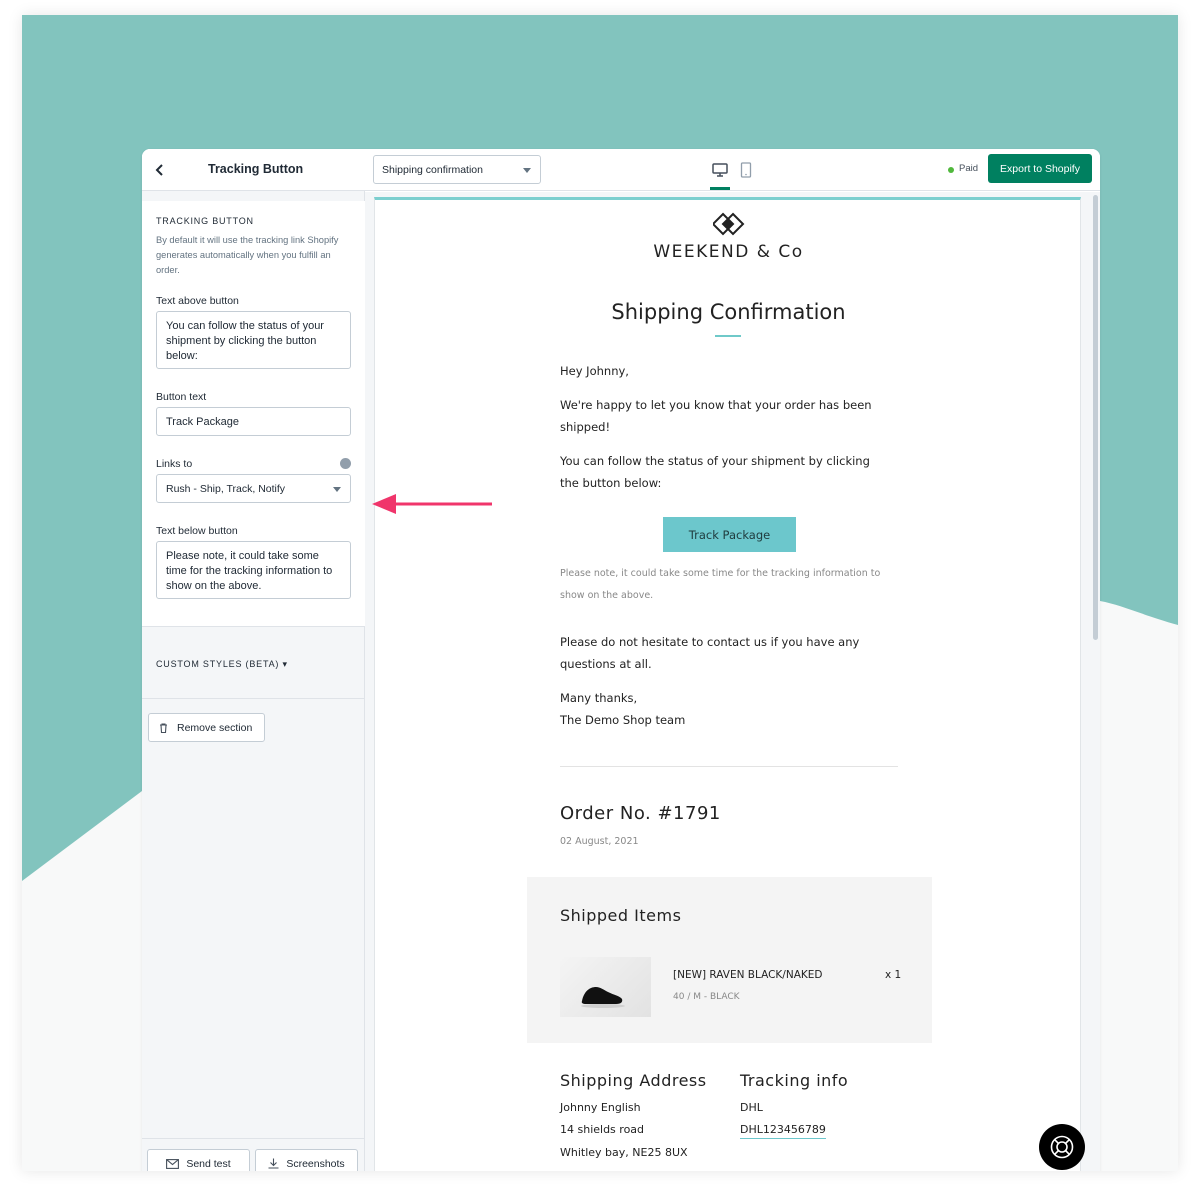  Describe the element at coordinates (205, 221) in the screenshot. I see `section-title: TRACKING BUTTON` at that location.